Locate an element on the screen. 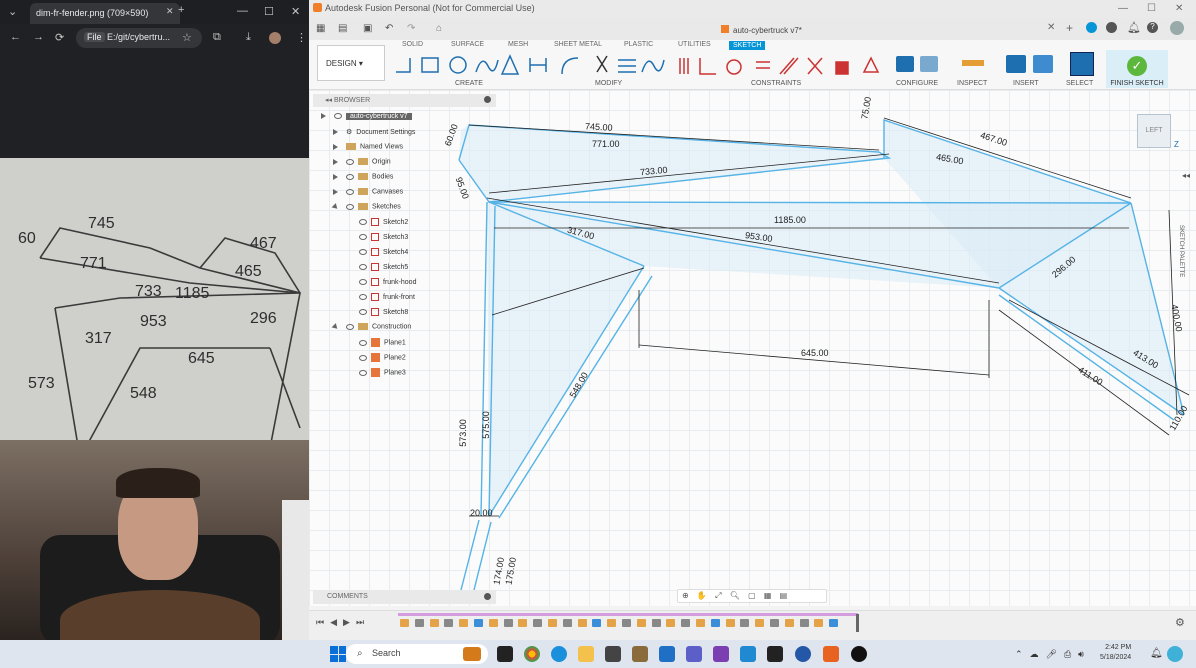  browser-item-bodies: Bodies is located at coordinates (363, 180).